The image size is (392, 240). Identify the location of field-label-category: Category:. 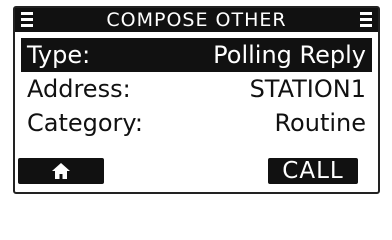
(85, 123).